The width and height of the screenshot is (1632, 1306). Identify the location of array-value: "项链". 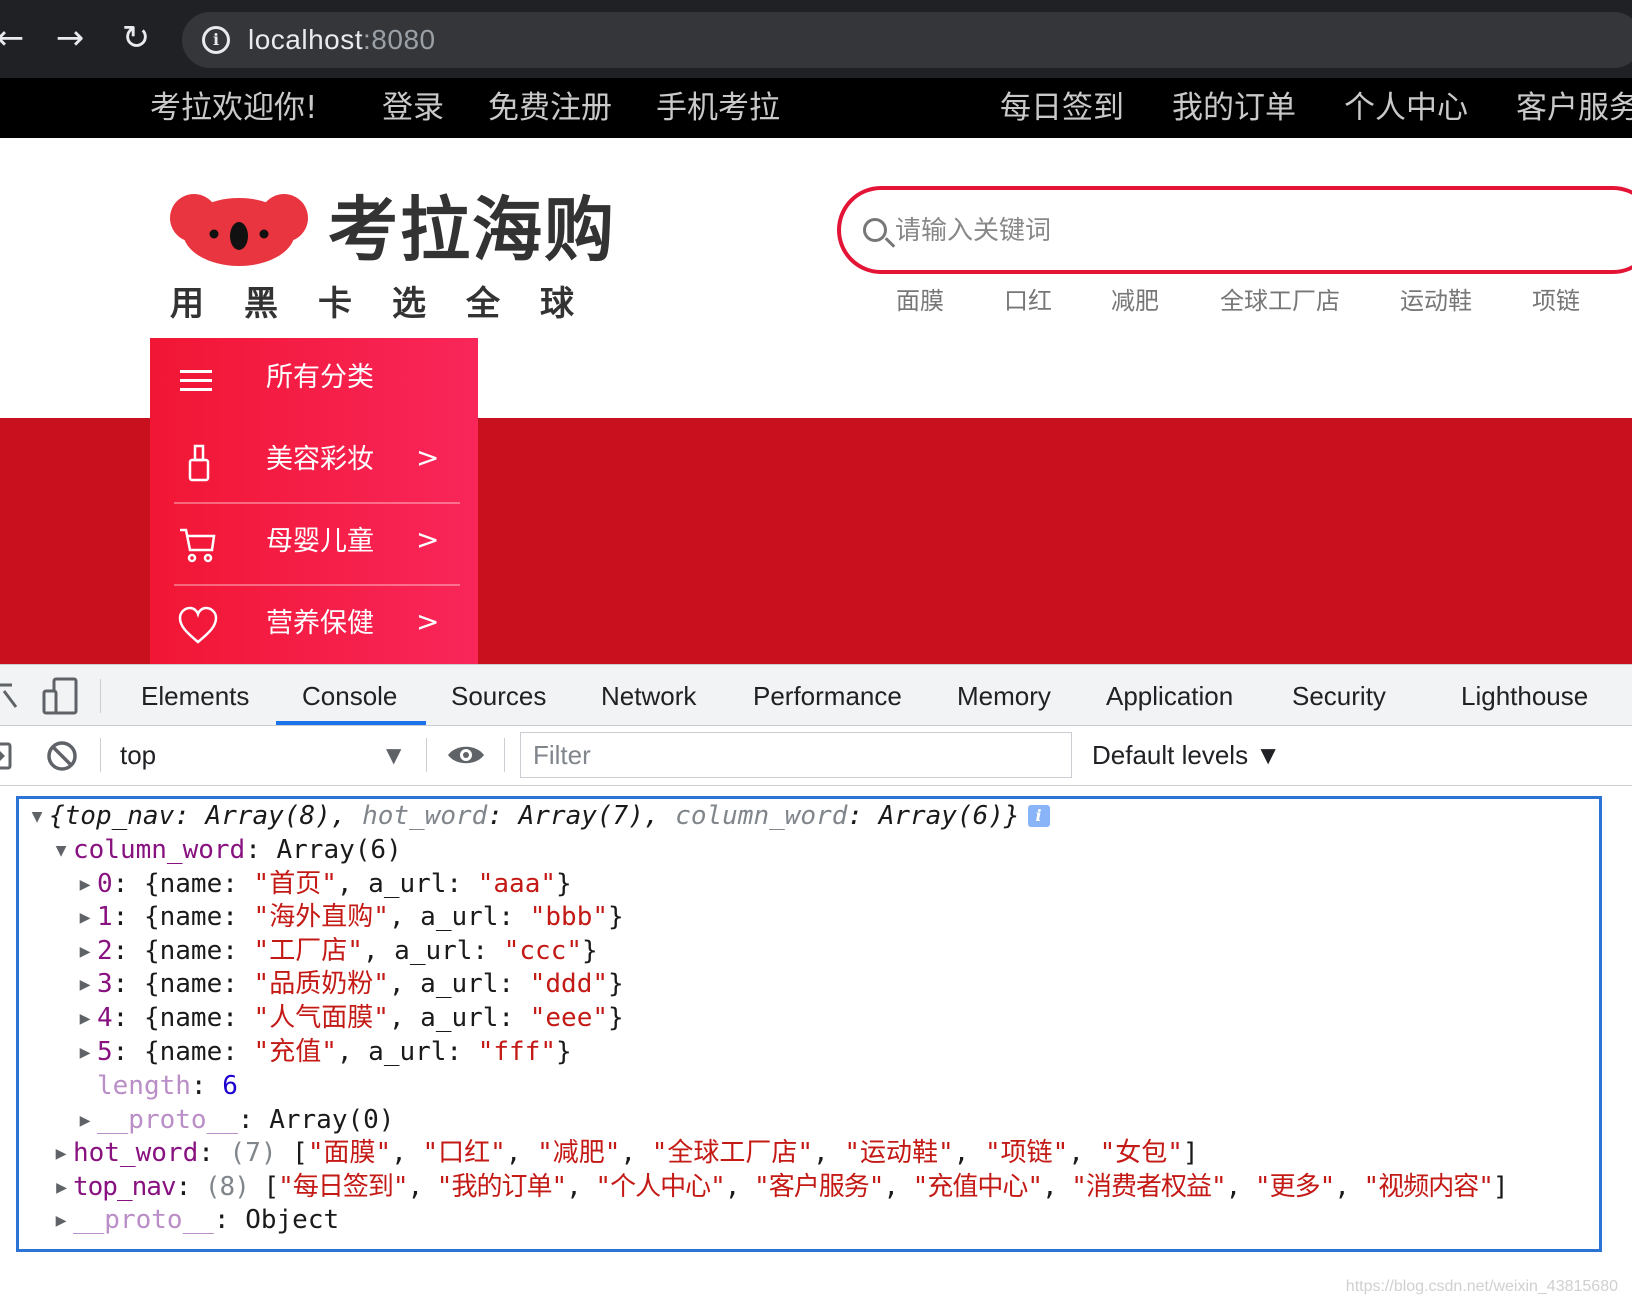
(1026, 1153).